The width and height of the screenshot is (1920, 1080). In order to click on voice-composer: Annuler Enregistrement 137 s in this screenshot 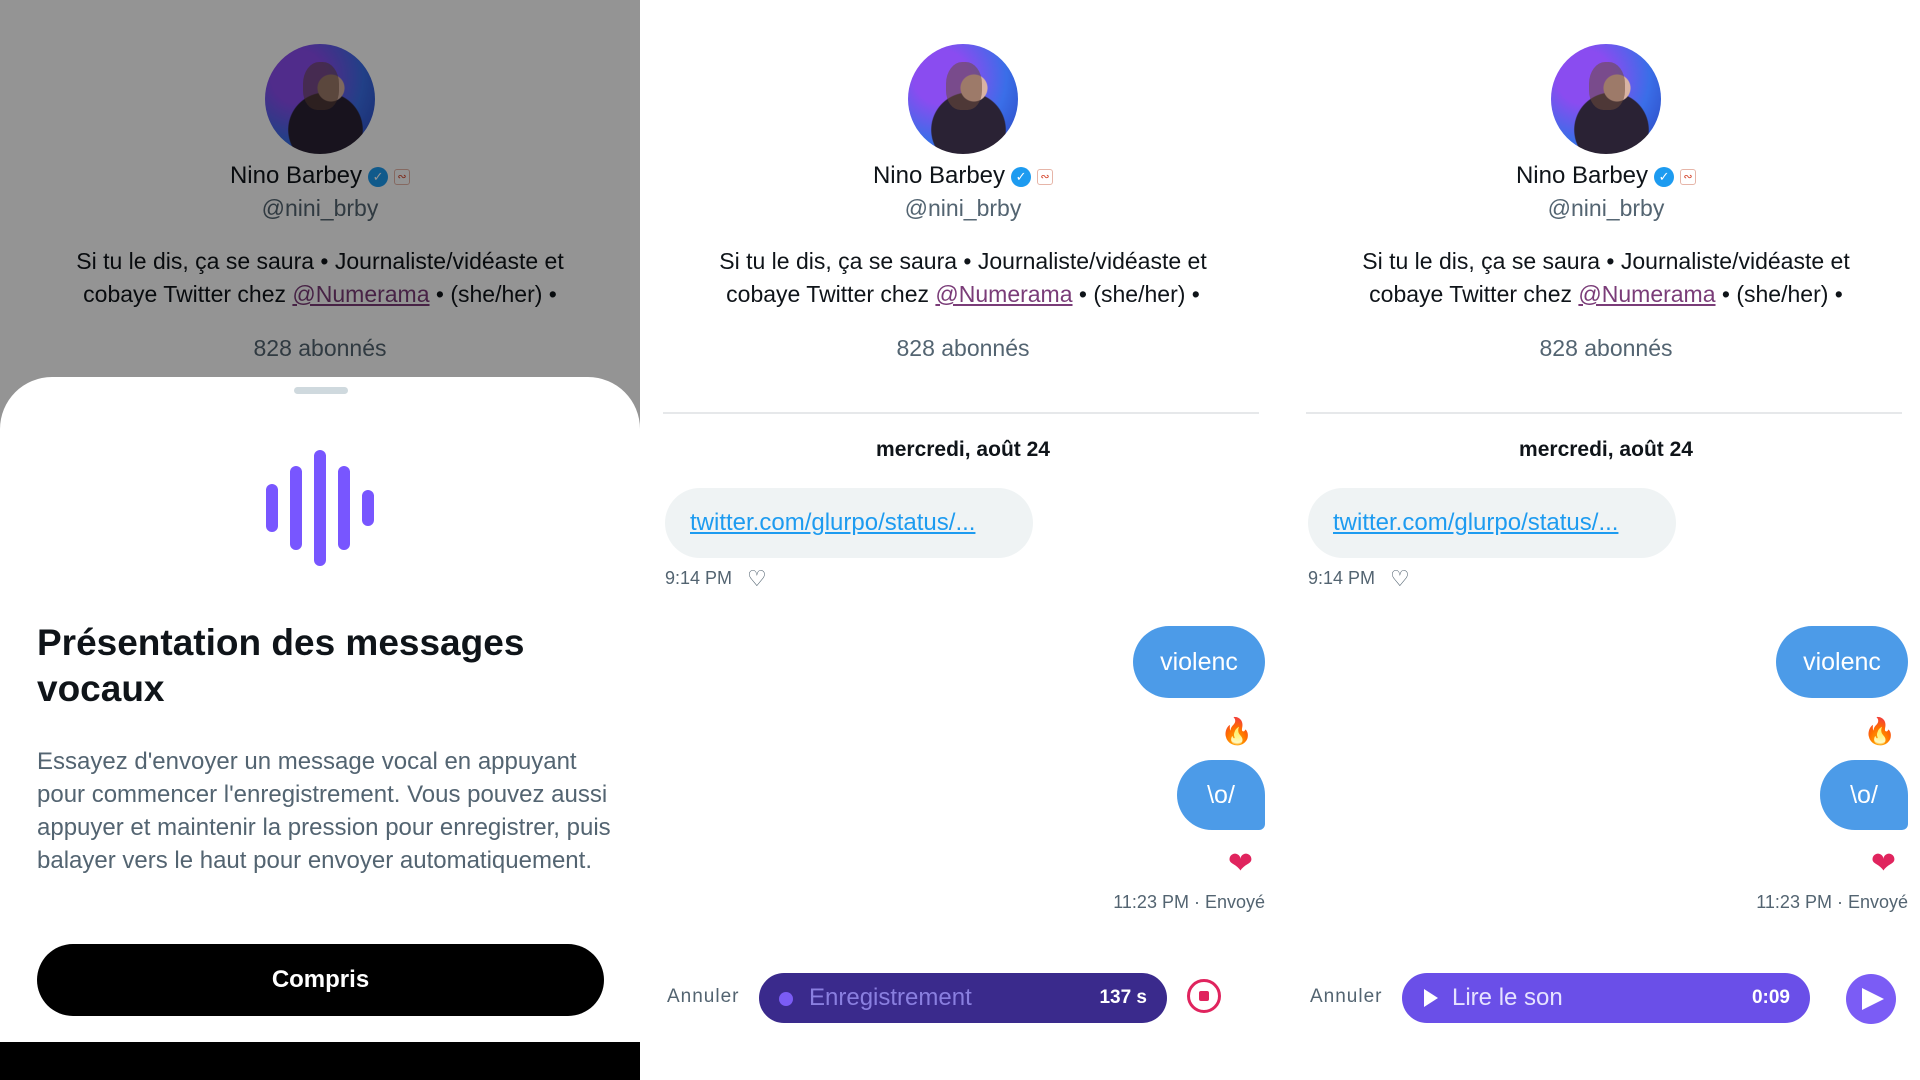, I will do `click(963, 998)`.